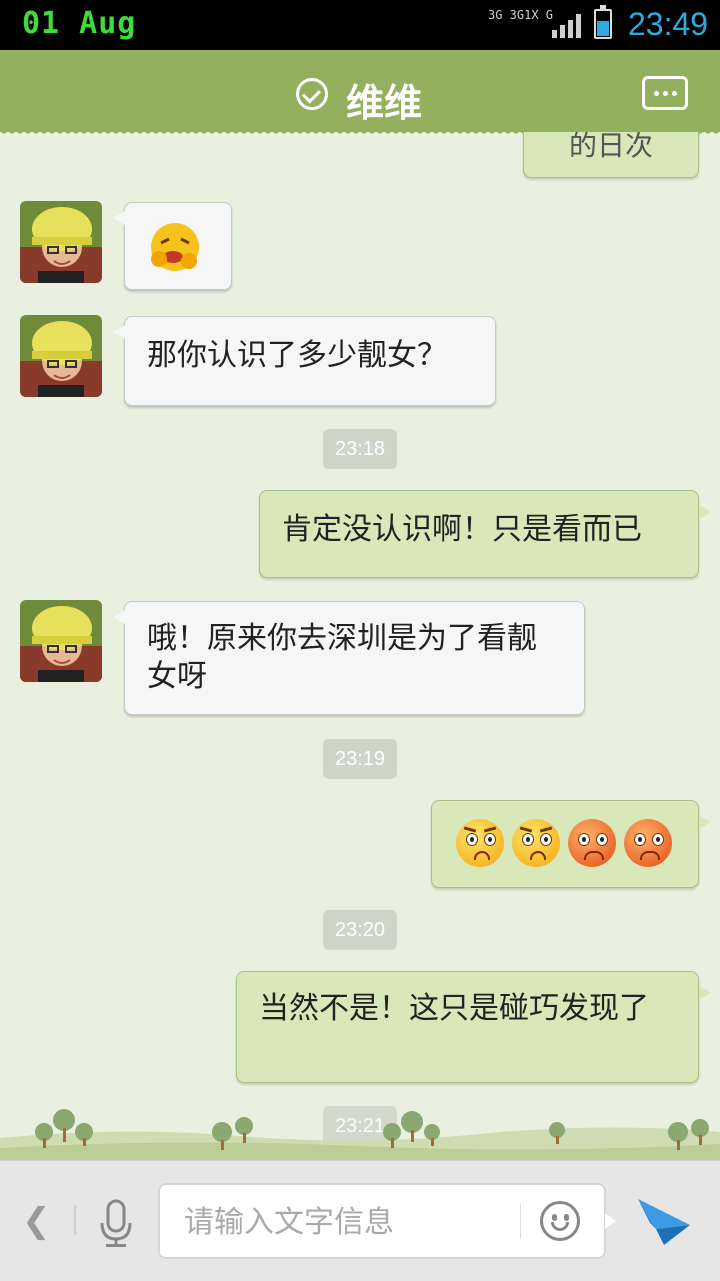 The height and width of the screenshot is (1281, 720). I want to click on message-text: 的日次, so click(610, 147).